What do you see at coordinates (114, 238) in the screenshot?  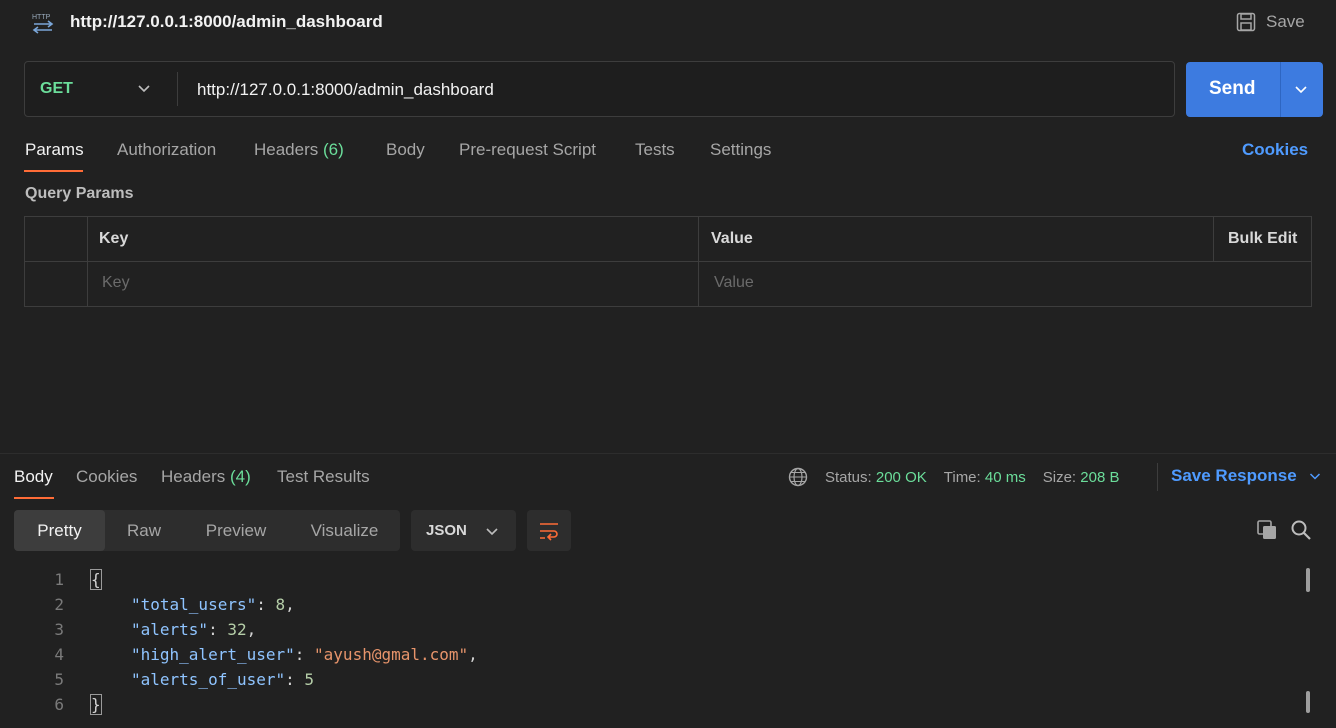 I see `key-column-header: Key` at bounding box center [114, 238].